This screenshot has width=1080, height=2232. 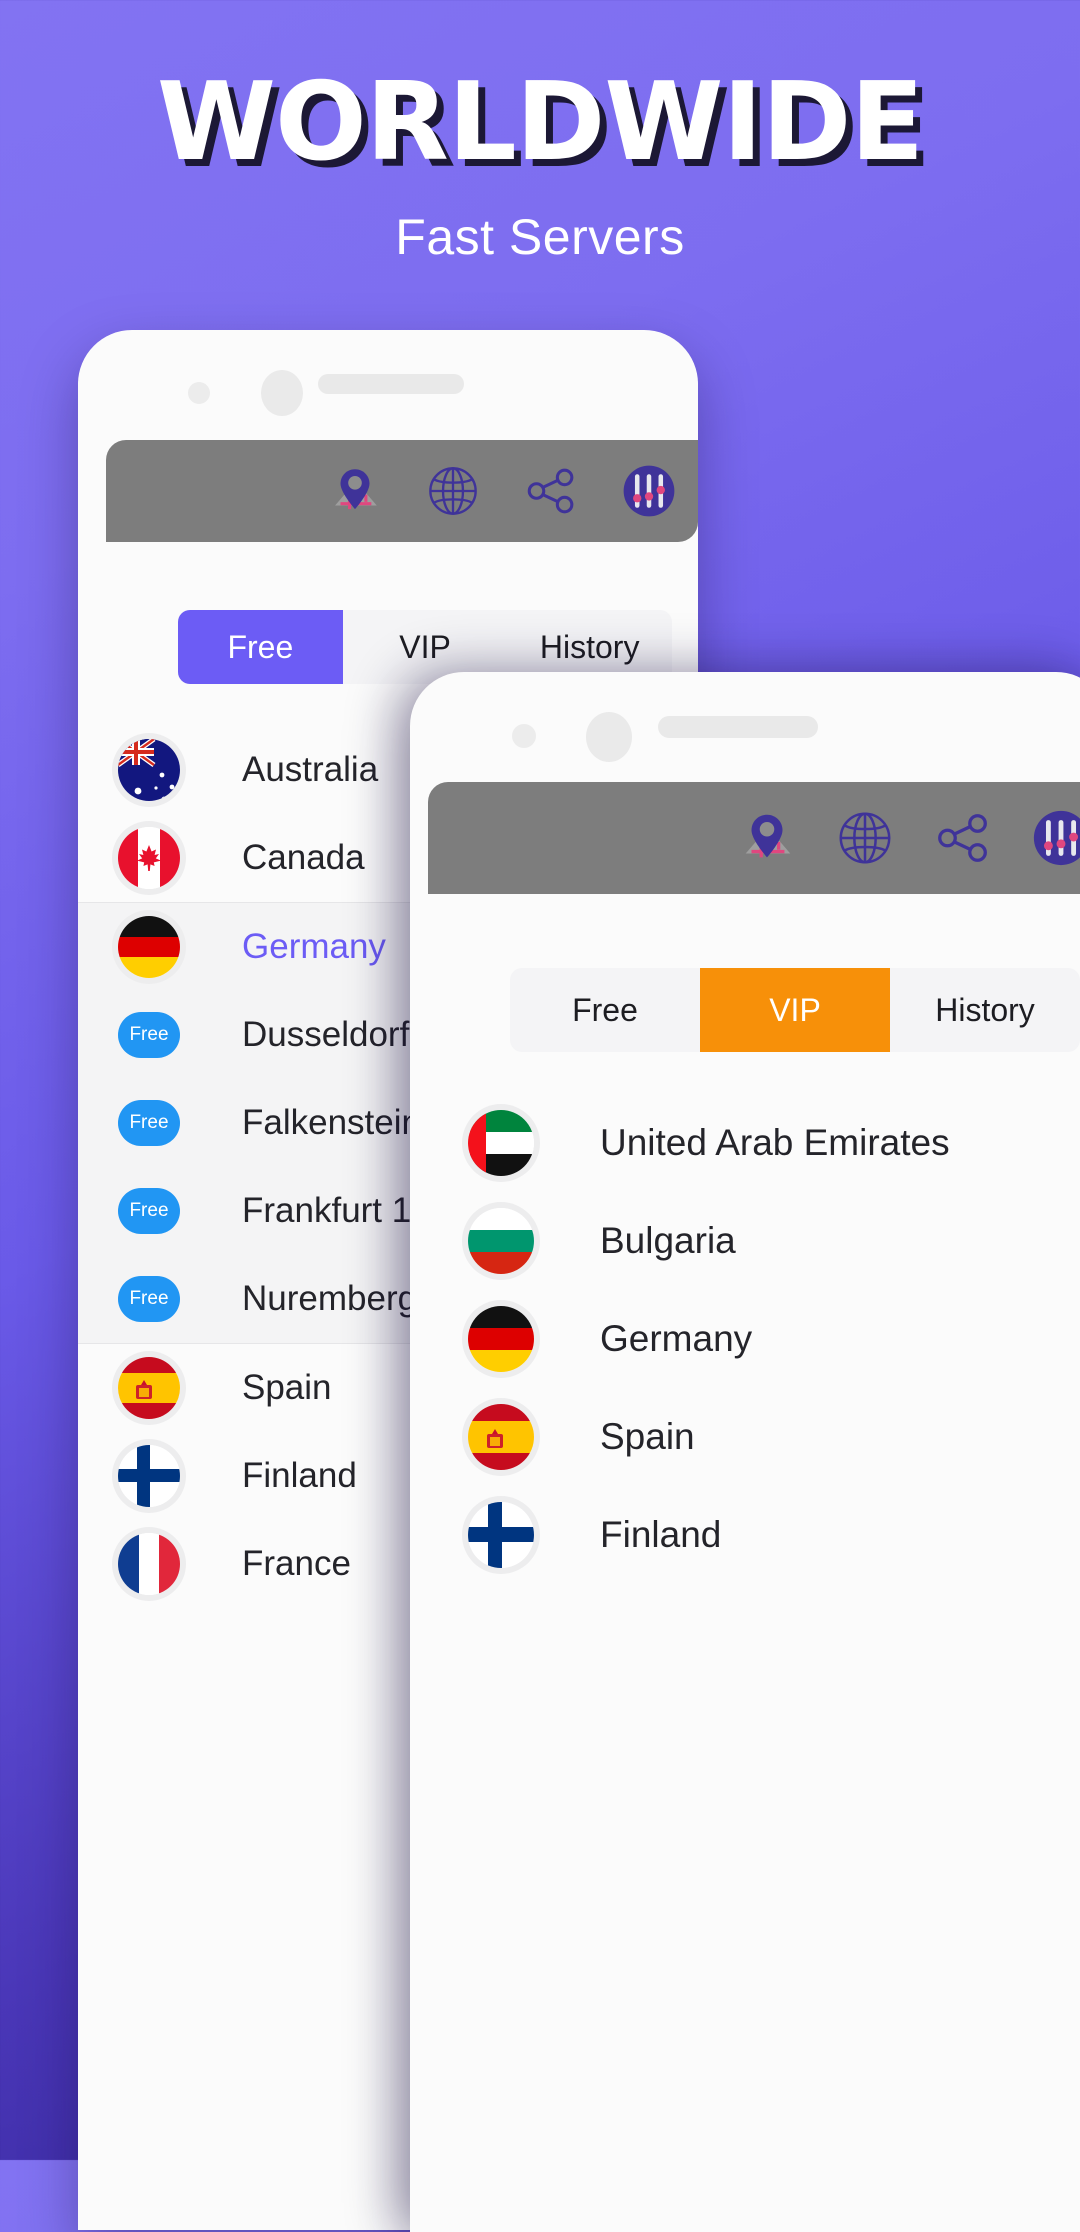 What do you see at coordinates (327, 1210) in the screenshot?
I see `server-name: Frankfurt 1` at bounding box center [327, 1210].